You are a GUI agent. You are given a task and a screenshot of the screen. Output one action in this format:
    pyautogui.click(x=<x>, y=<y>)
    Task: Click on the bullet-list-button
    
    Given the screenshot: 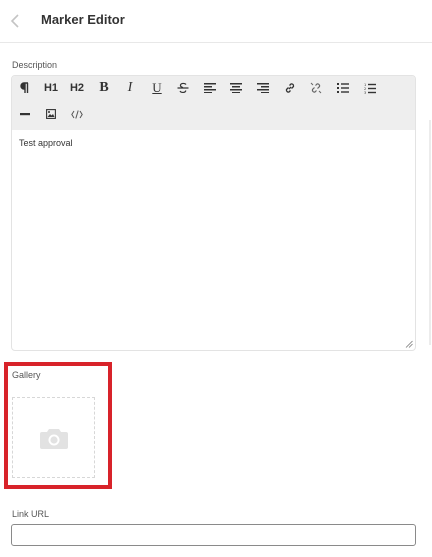 What is the action you would take?
    pyautogui.click(x=343, y=88)
    